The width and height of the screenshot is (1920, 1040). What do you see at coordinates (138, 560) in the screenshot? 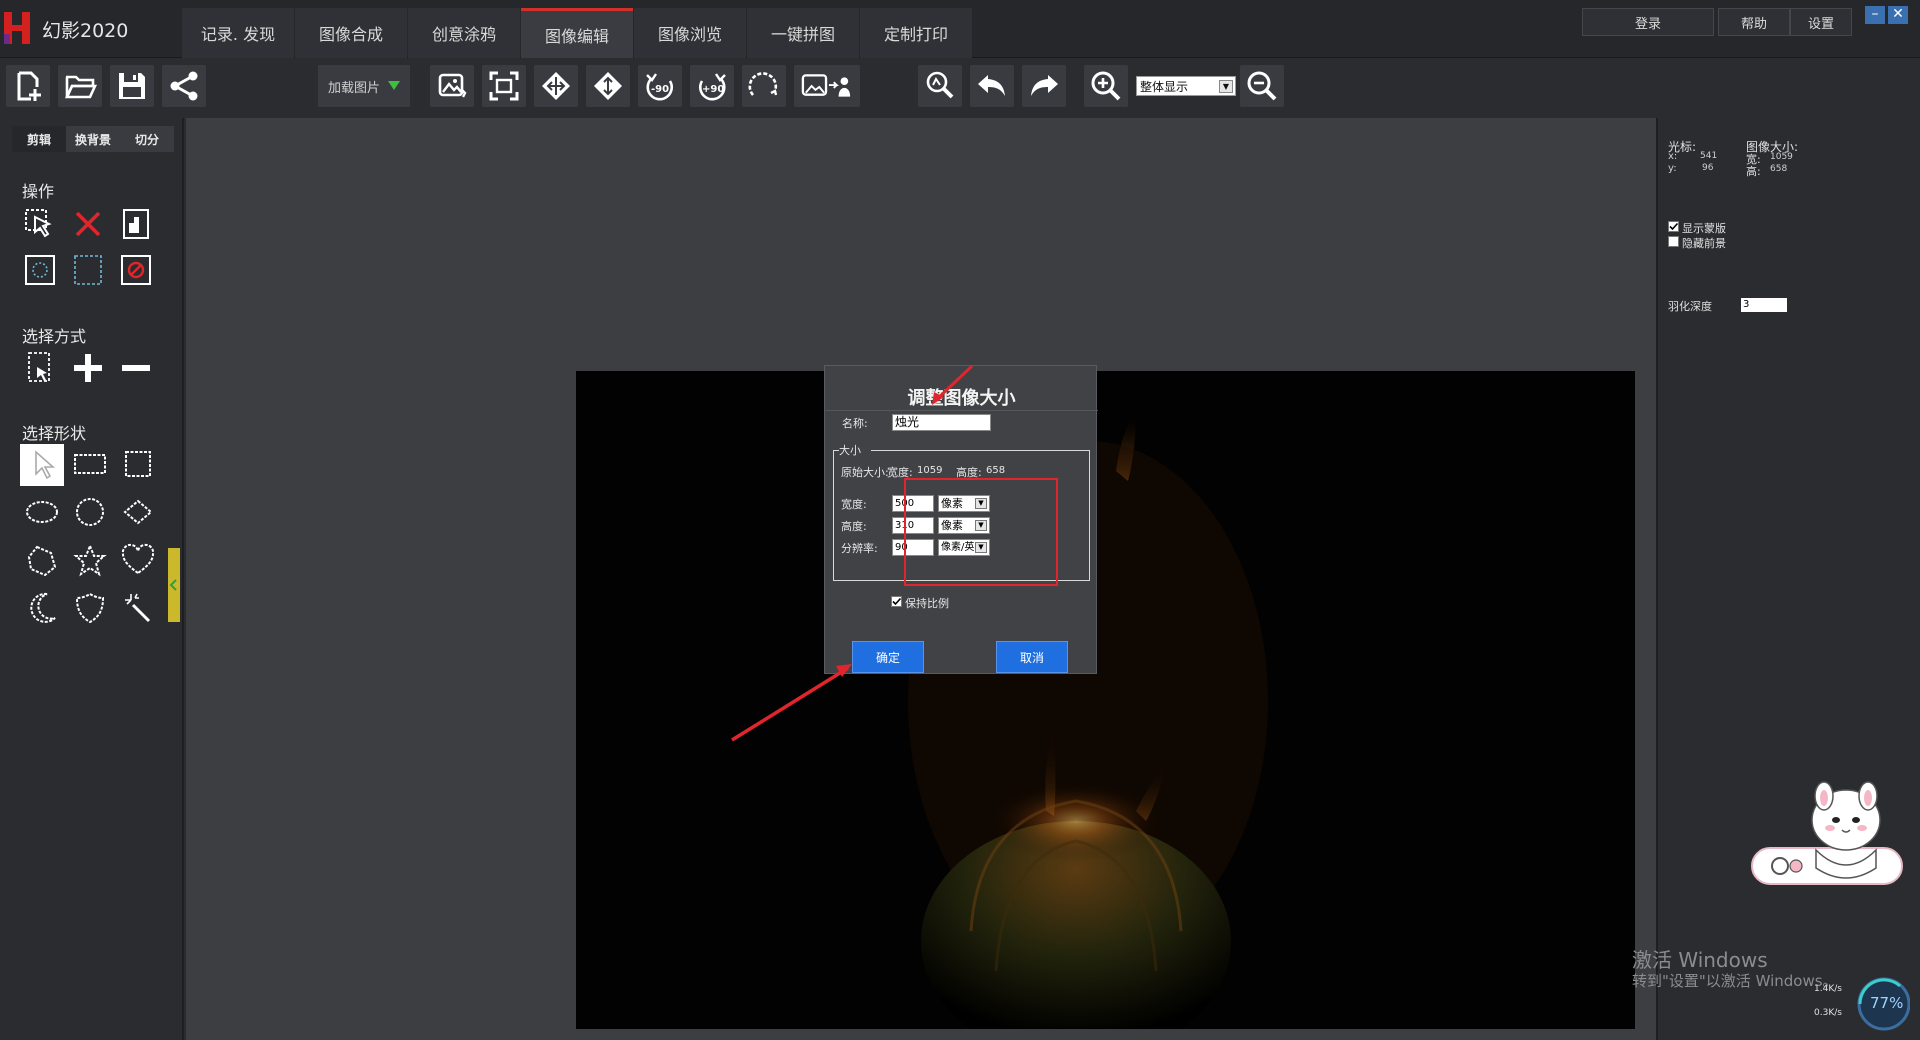
I see `shape-heart-button` at bounding box center [138, 560].